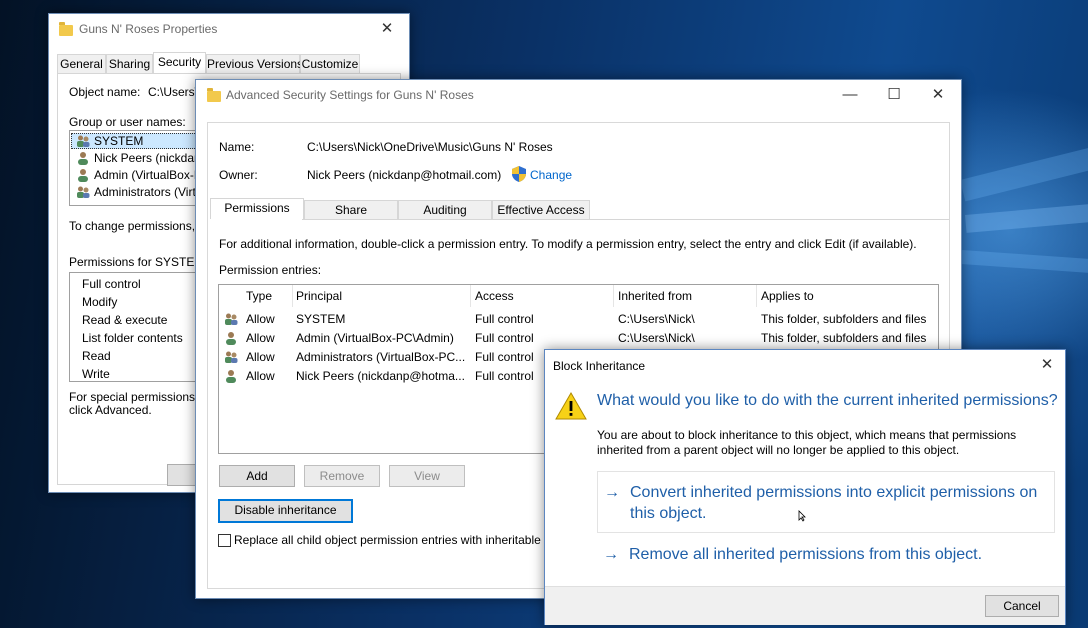 The image size is (1088, 628). Describe the element at coordinates (129, 63) in the screenshot. I see `tab-sharing: Sharing` at that location.